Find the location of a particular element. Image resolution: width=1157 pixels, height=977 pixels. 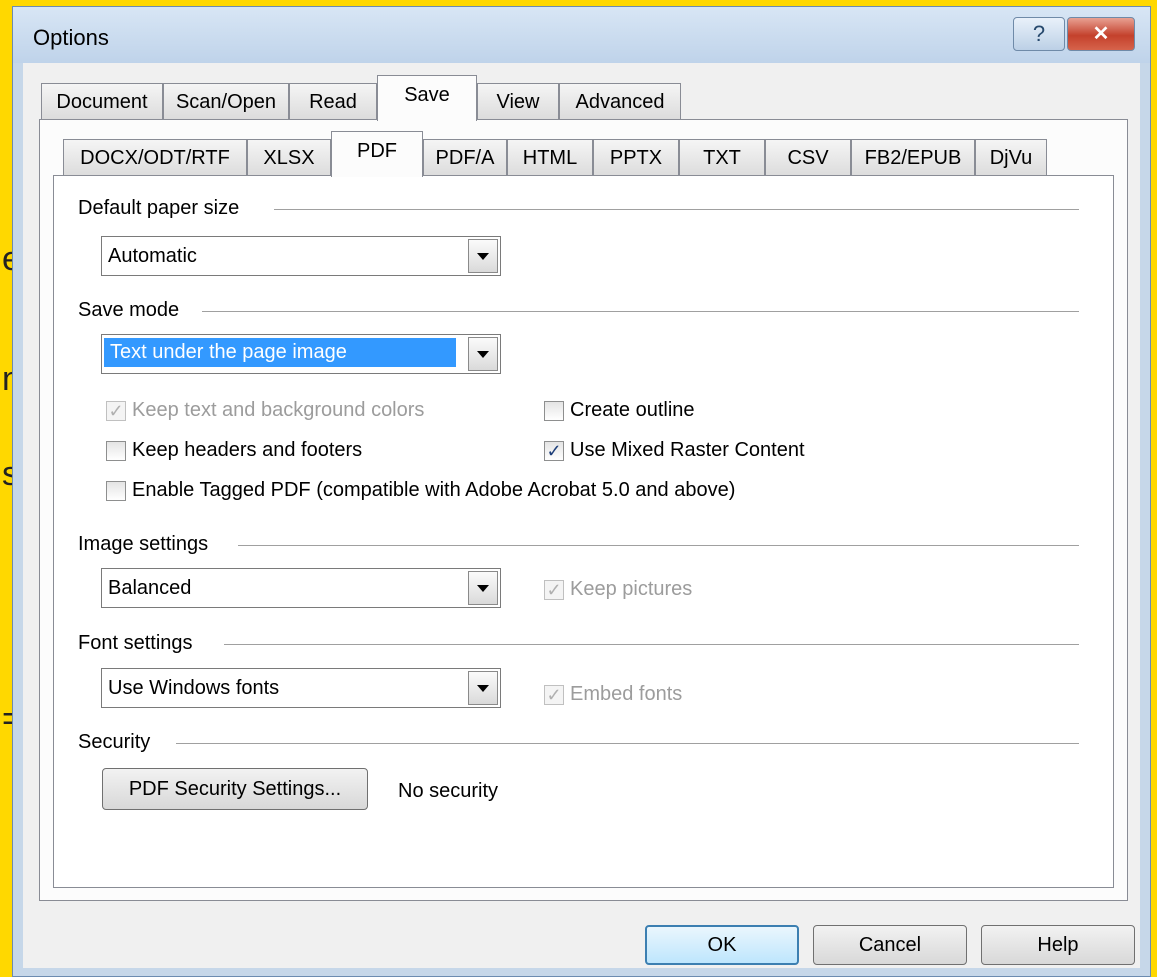

font-settings-select: Use Windows fonts is located at coordinates (301, 688).